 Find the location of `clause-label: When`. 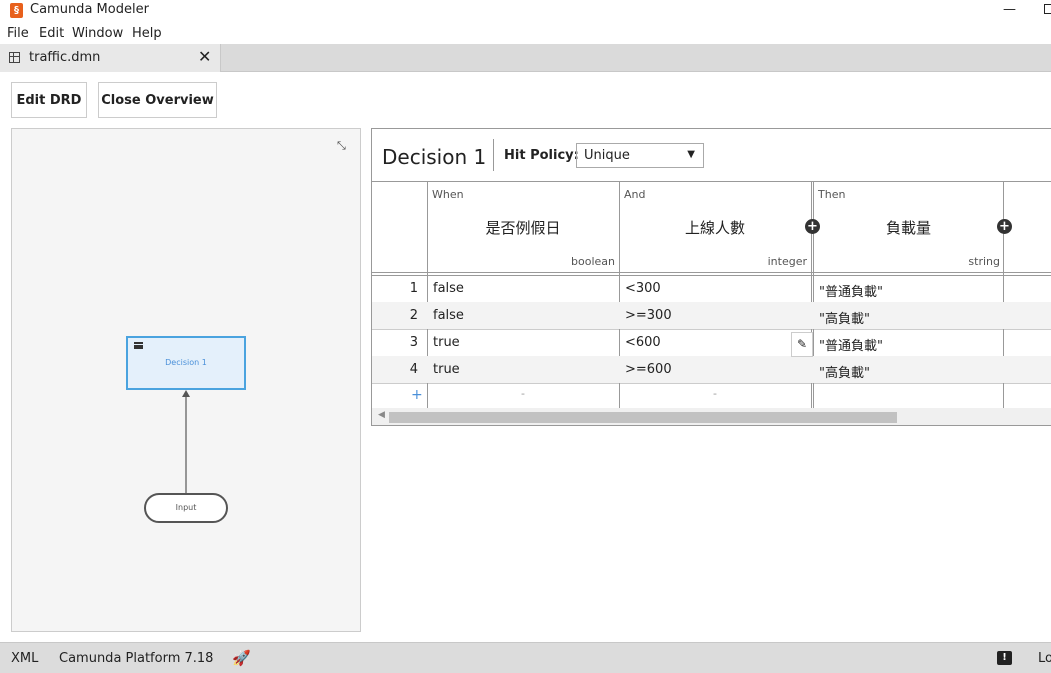

clause-label: When is located at coordinates (448, 194).